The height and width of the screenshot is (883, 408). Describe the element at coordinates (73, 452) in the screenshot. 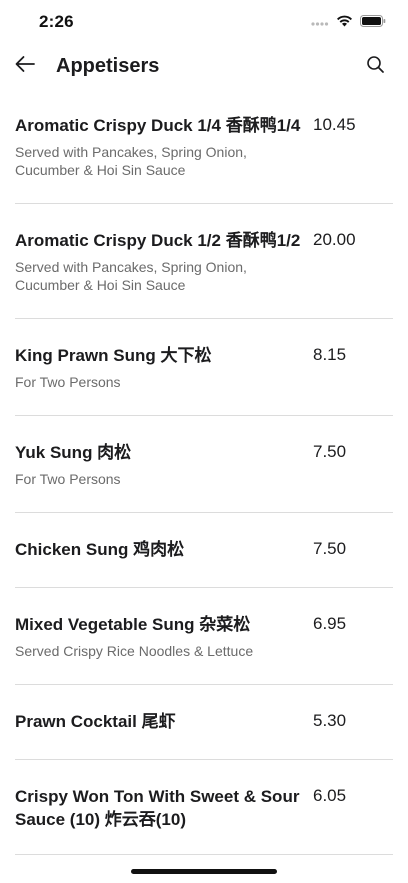

I see `item-name: Yuk Sung 肉松` at that location.